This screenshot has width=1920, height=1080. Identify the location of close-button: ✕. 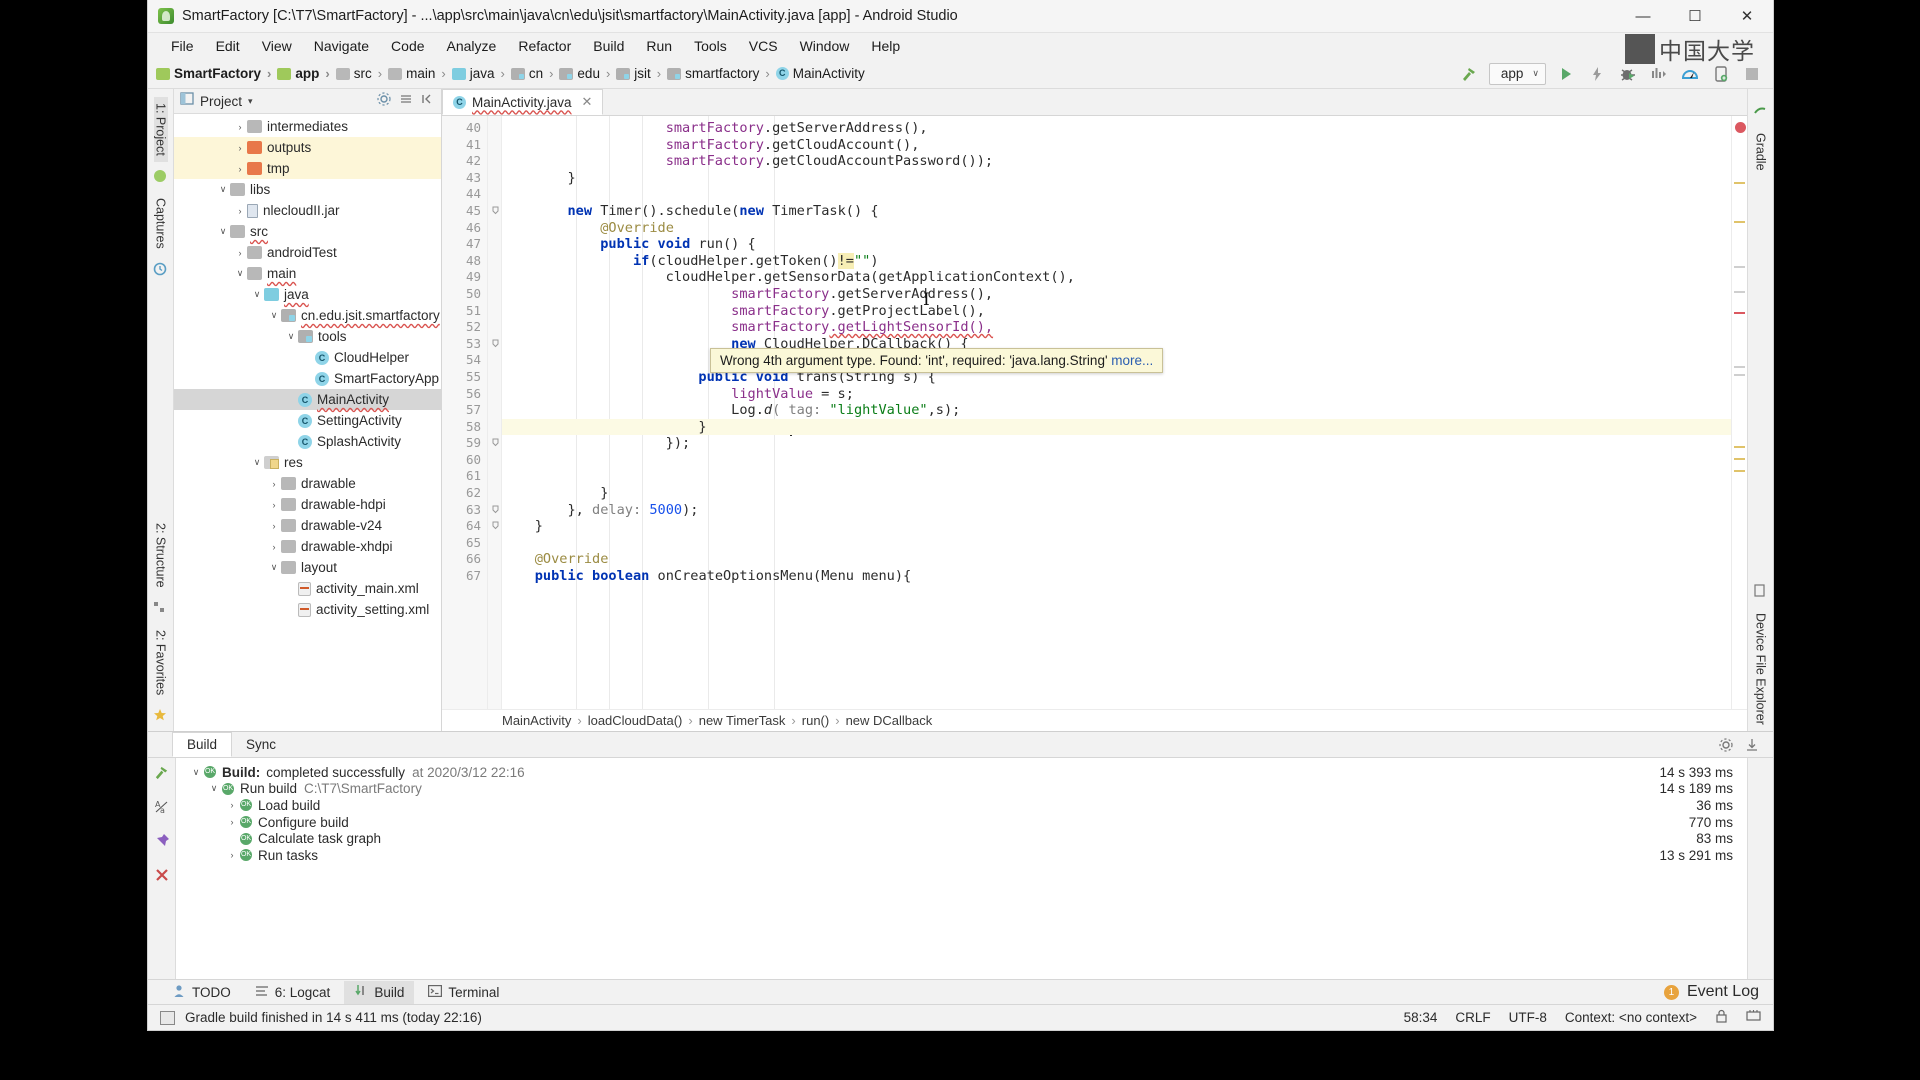
(1747, 16).